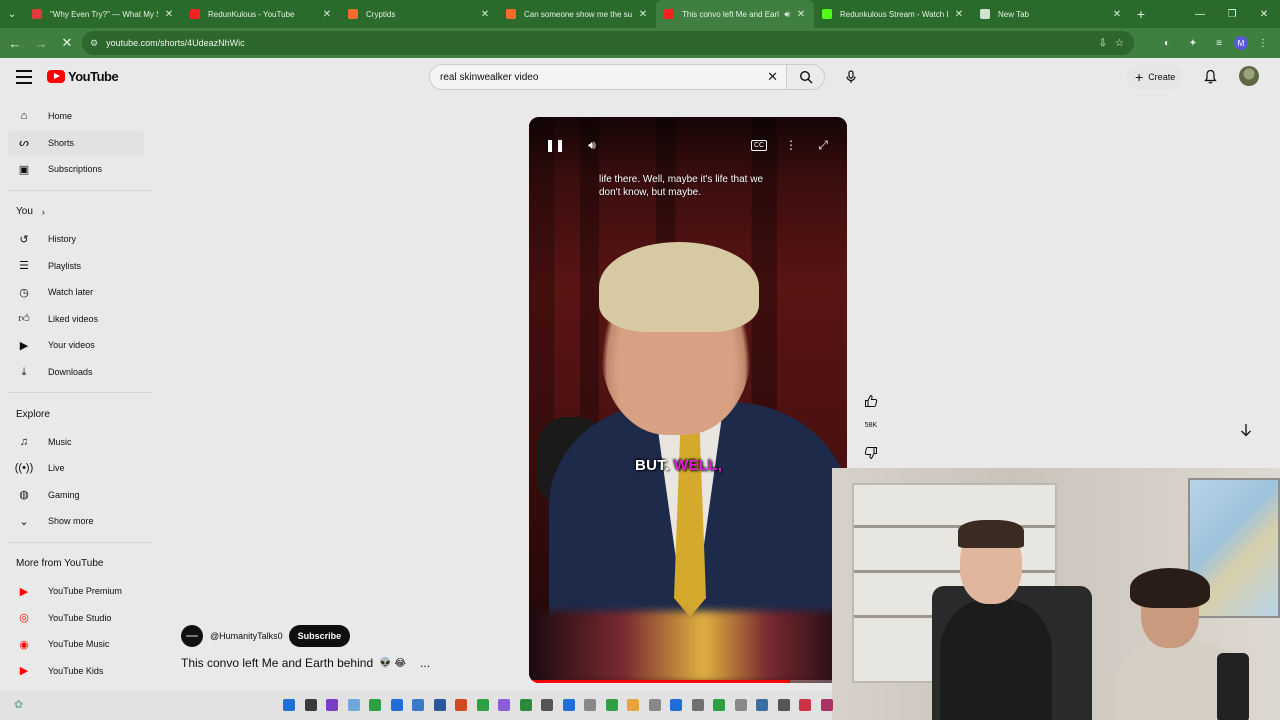  I want to click on address-bar: ⚙ youtube.com/shorts/4UdeazNhWic ⇩ ☆, so click(608, 43).